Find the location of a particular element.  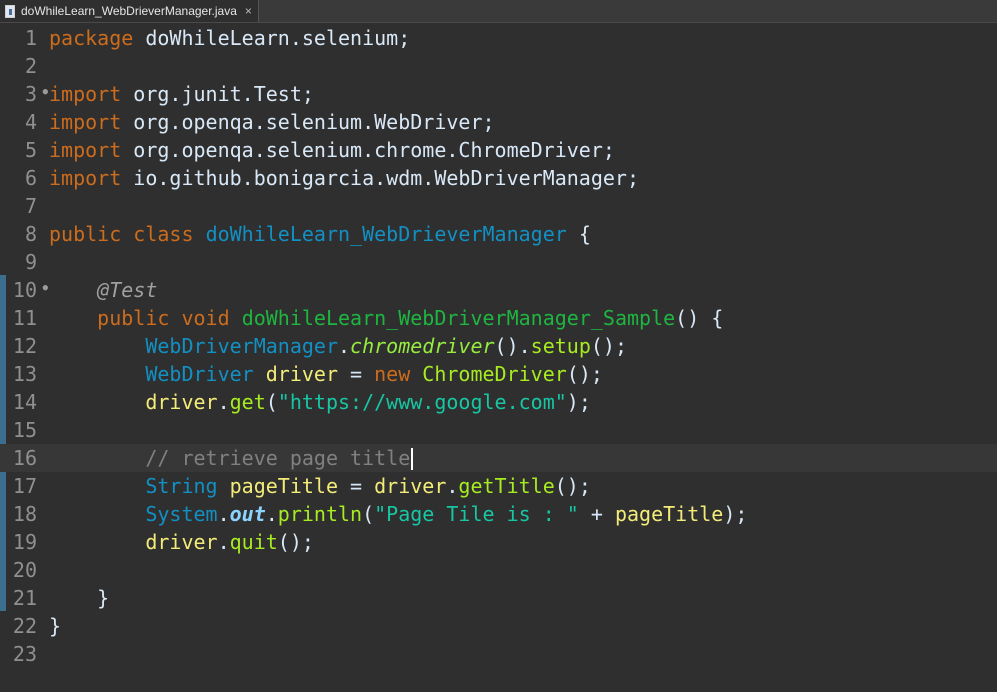

code-line: 14 driver.get("https://www.google.com"); is located at coordinates (498, 402).